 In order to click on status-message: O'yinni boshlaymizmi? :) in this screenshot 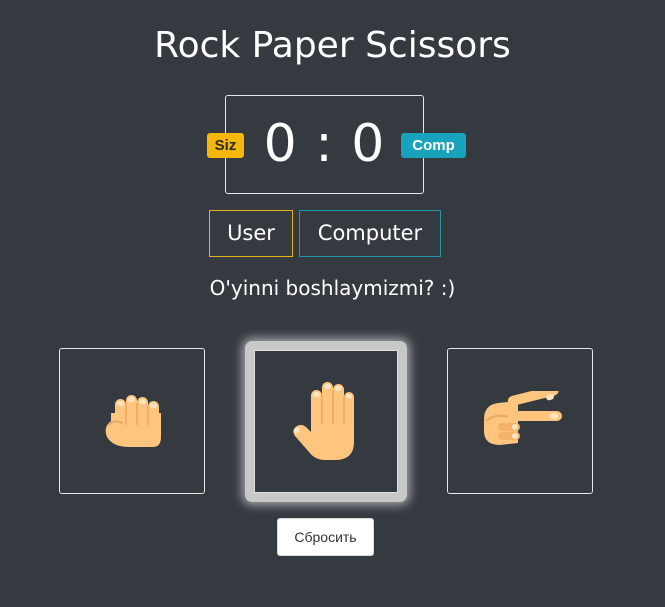, I will do `click(332, 288)`.